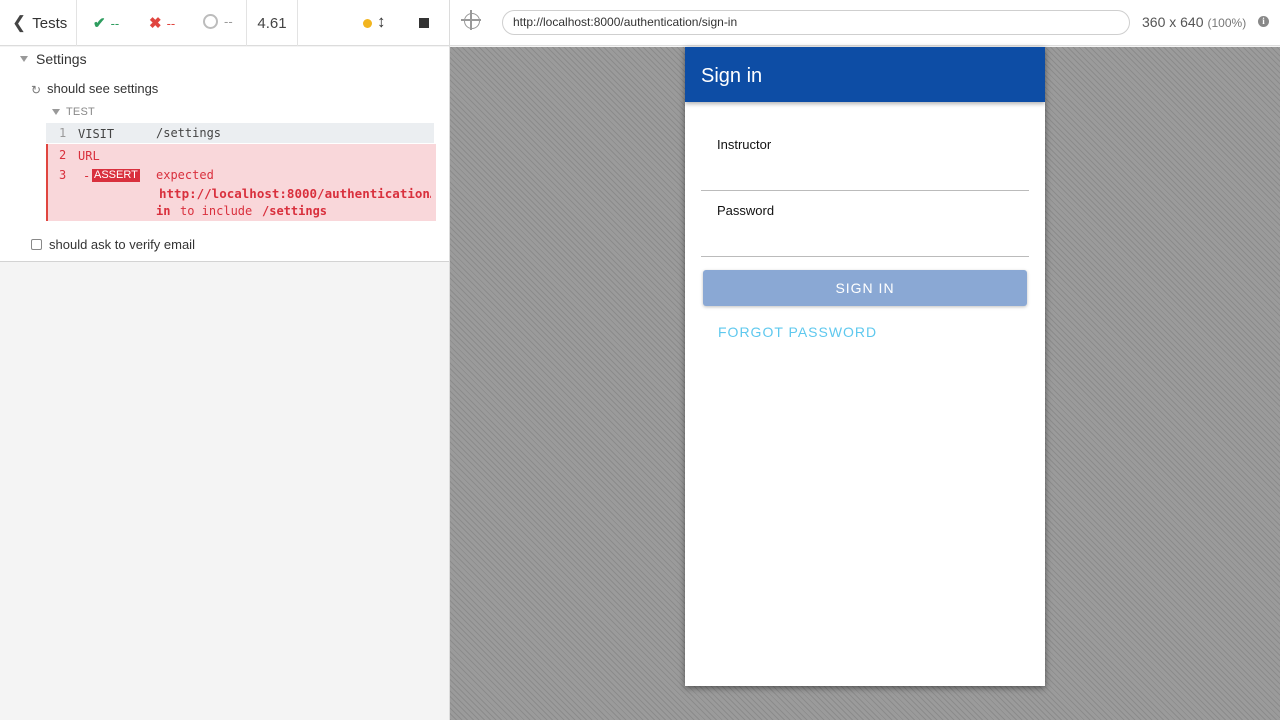 The image size is (1280, 720). Describe the element at coordinates (171, 23) in the screenshot. I see `failed-count: --` at that location.